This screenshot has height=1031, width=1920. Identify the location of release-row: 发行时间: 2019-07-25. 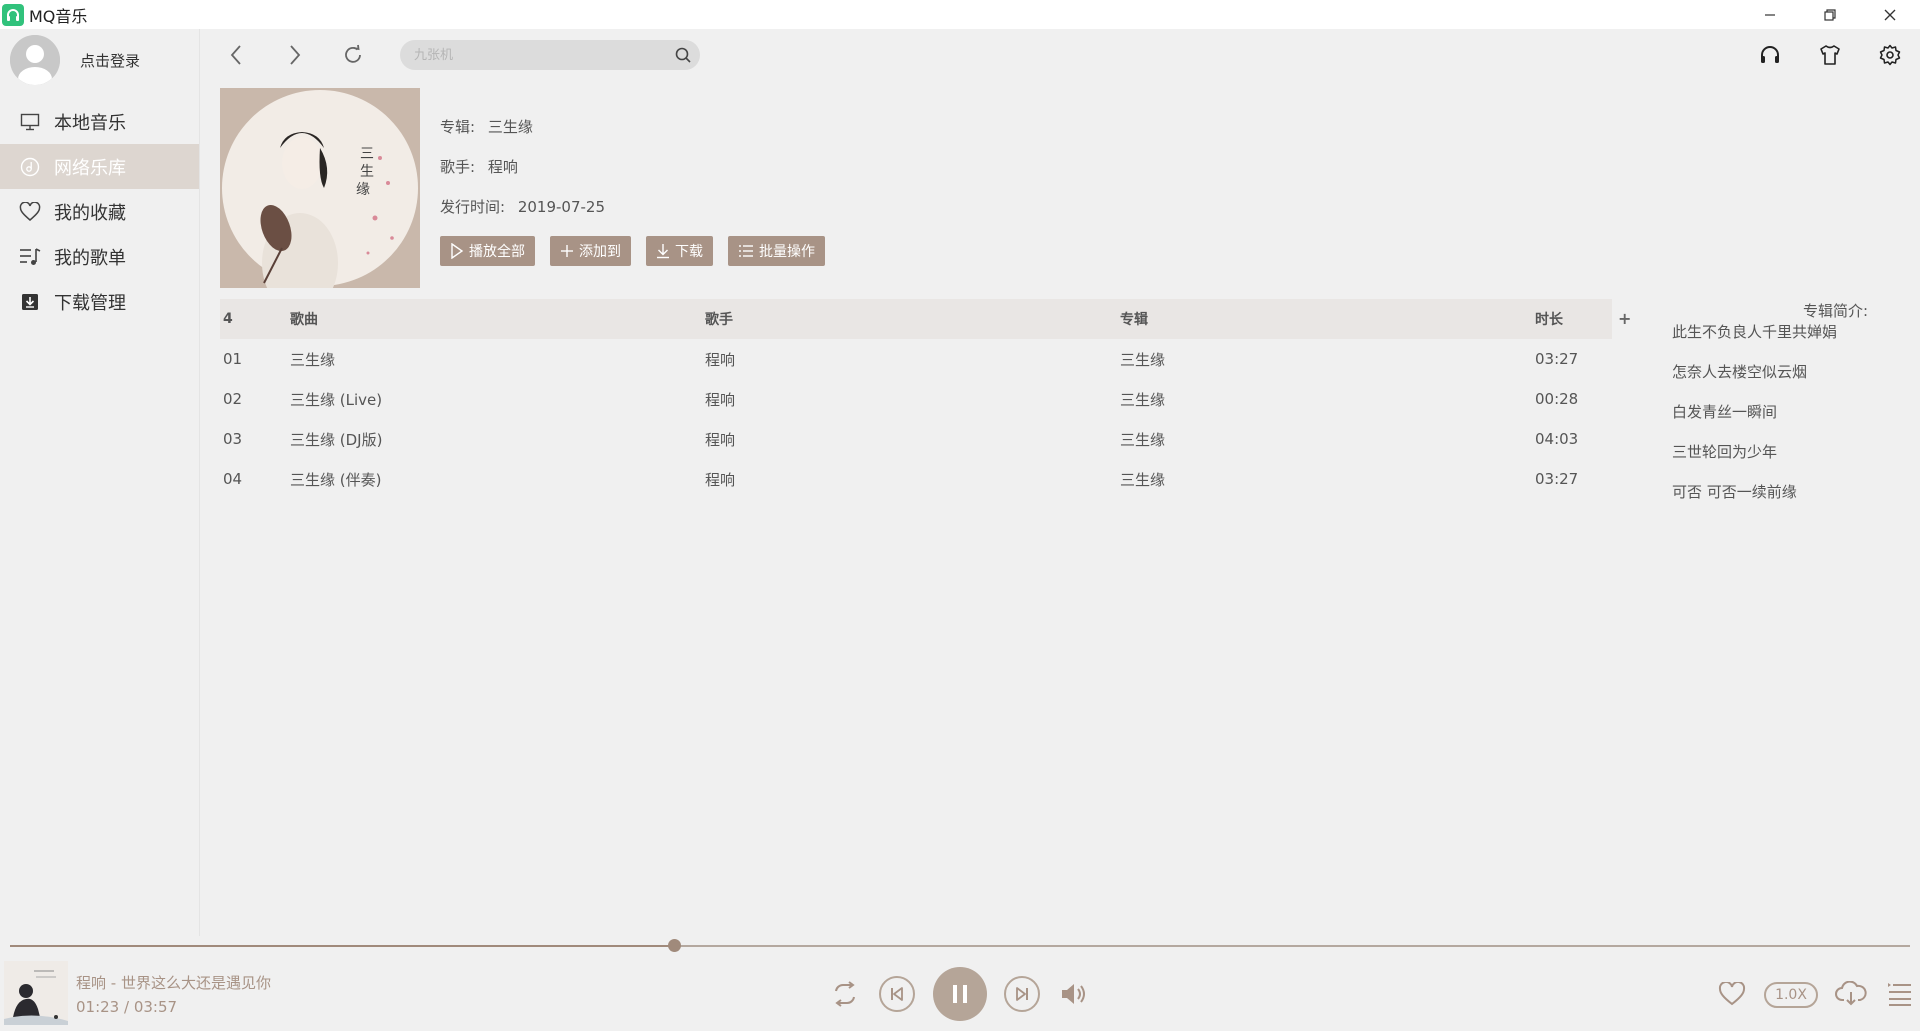
(522, 206).